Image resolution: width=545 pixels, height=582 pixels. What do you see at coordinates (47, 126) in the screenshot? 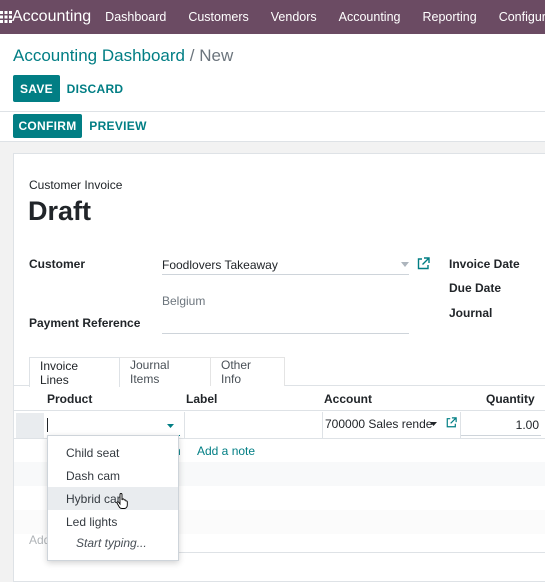
I see `confirm-button: CONFIRM` at bounding box center [47, 126].